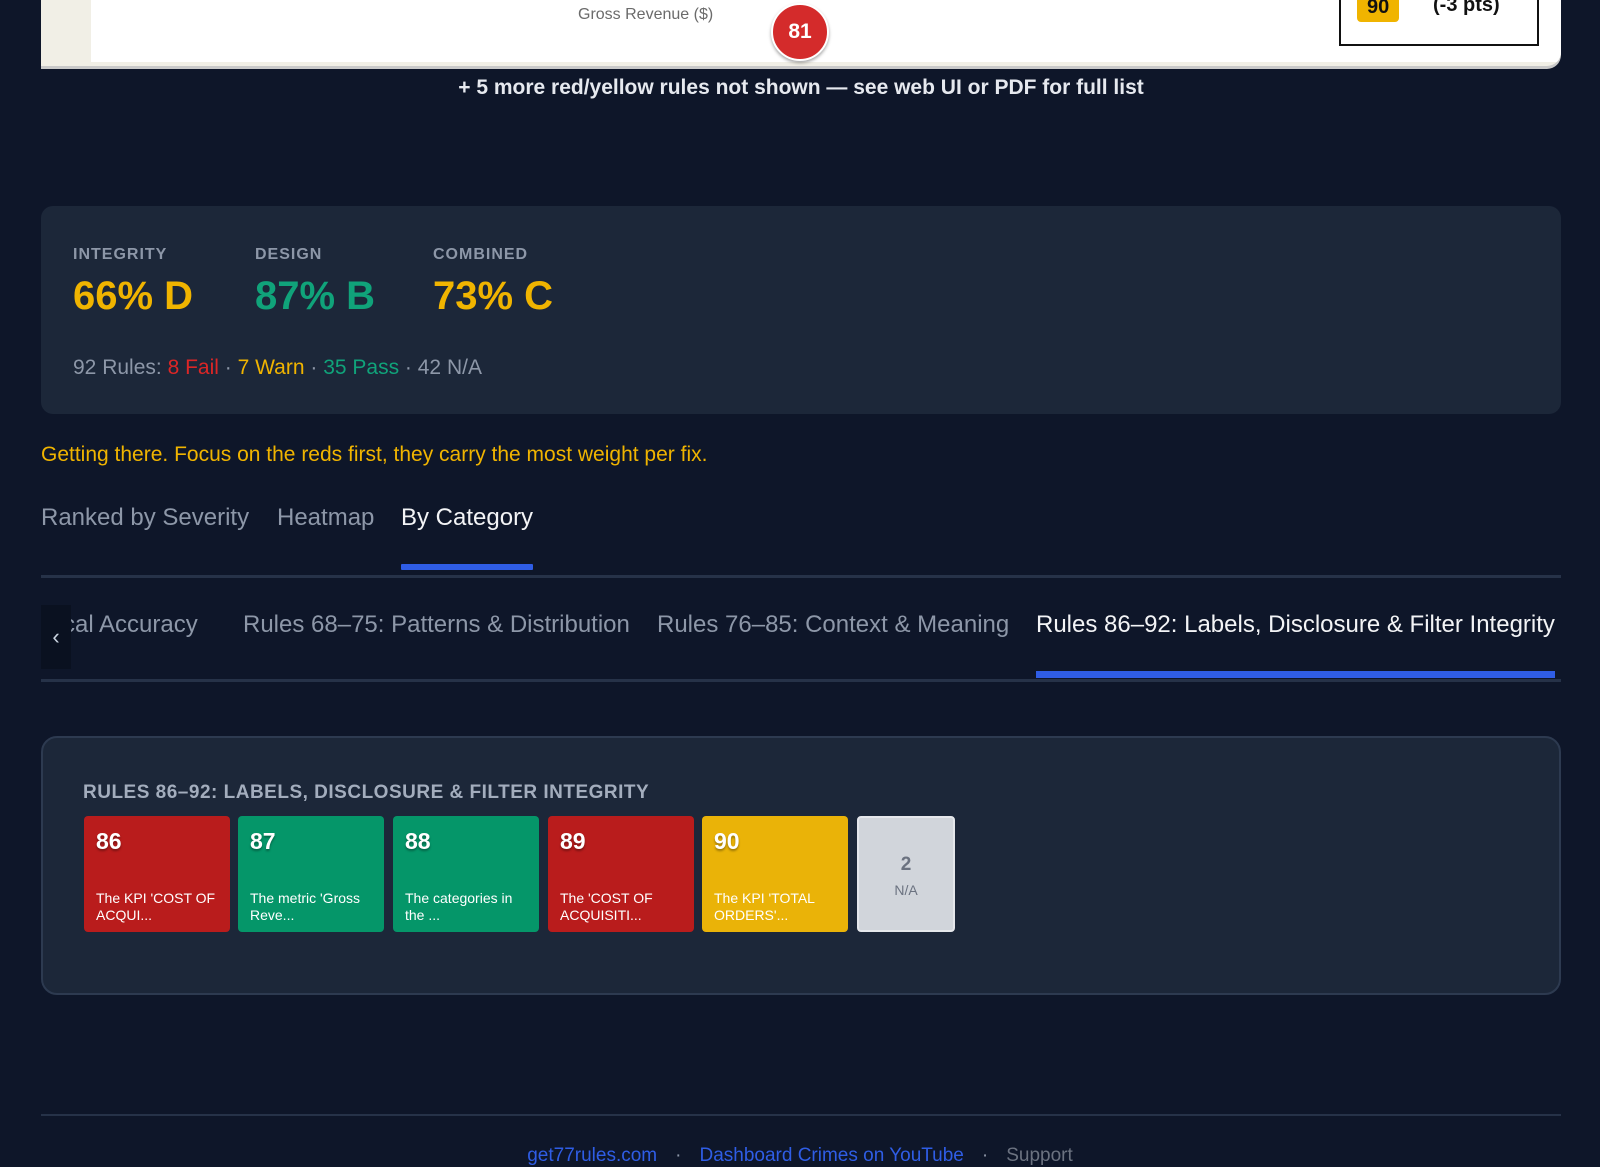 This screenshot has width=1600, height=1167. What do you see at coordinates (436, 644) in the screenshot?
I see `tab-category-patterns: Rules 68–75: Patterns & Distribution` at bounding box center [436, 644].